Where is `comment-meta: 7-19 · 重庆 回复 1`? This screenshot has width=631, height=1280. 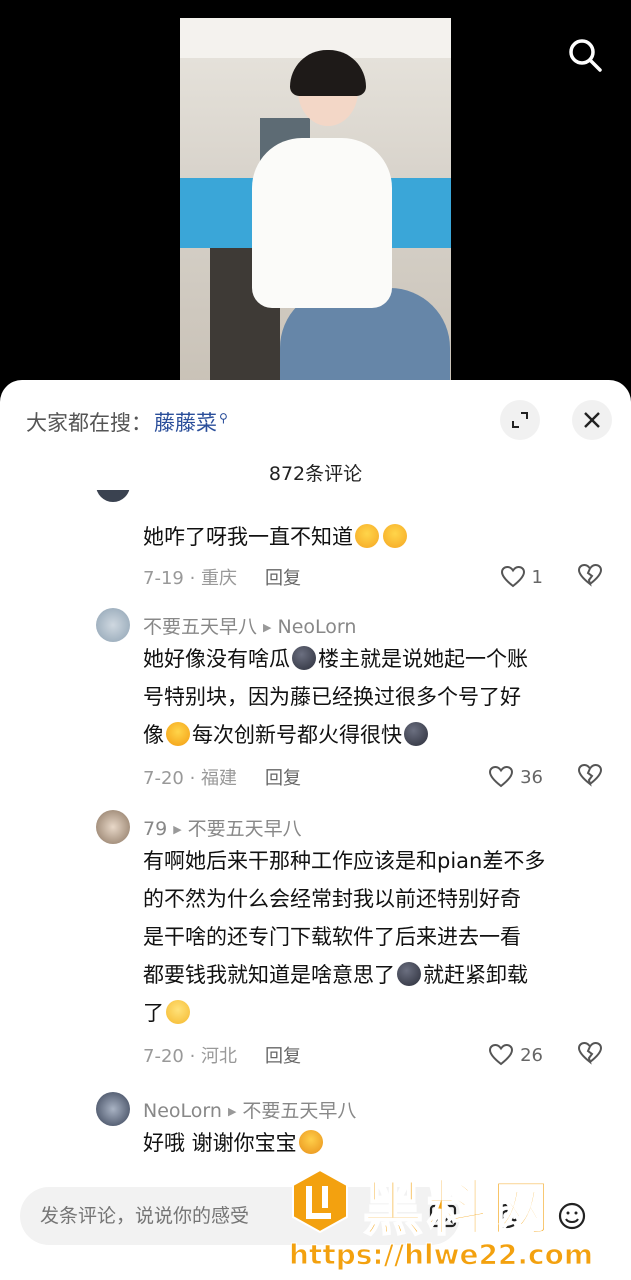
comment-meta: 7-19 · 重庆 回复 1 is located at coordinates (378, 577).